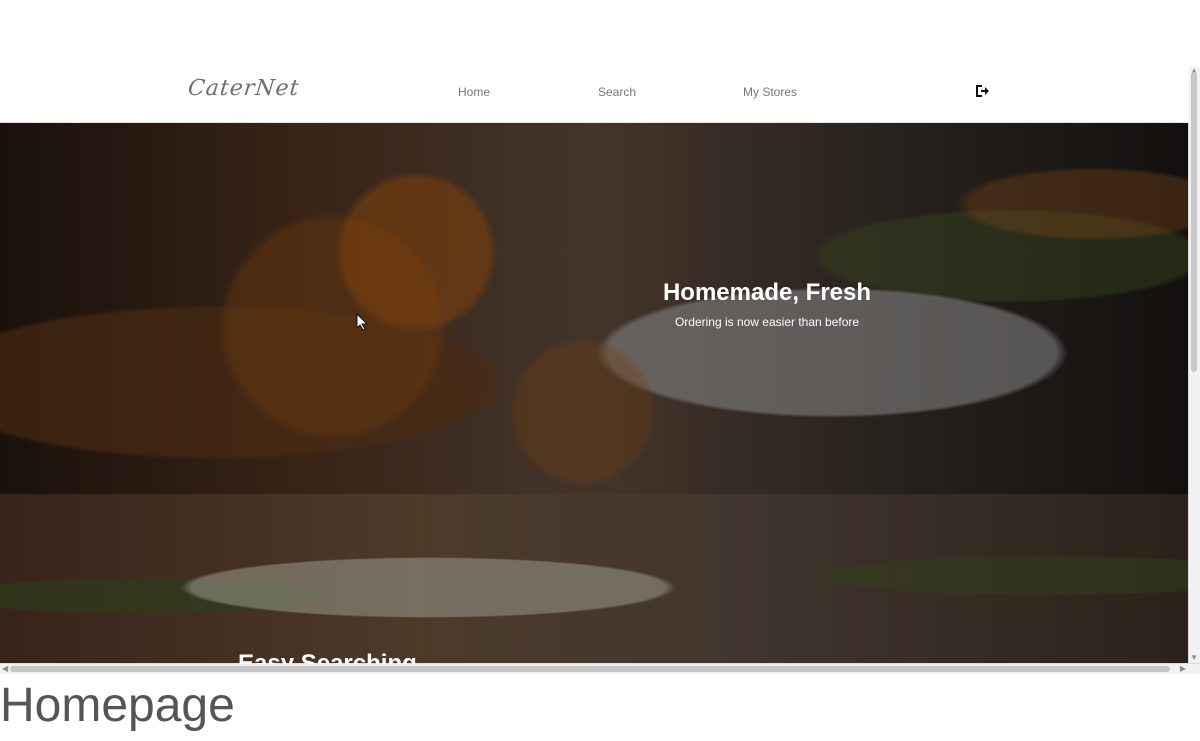  I want to click on nav-my-stores-link: My Stores, so click(770, 92).